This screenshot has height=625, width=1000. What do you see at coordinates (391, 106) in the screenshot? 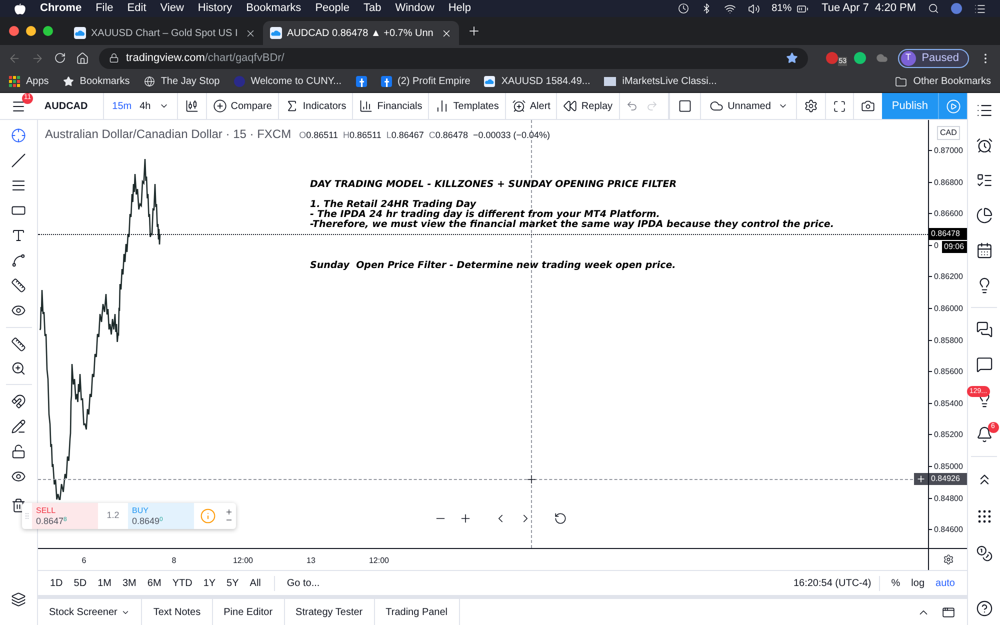
I see `toolbar-button: Financials` at bounding box center [391, 106].